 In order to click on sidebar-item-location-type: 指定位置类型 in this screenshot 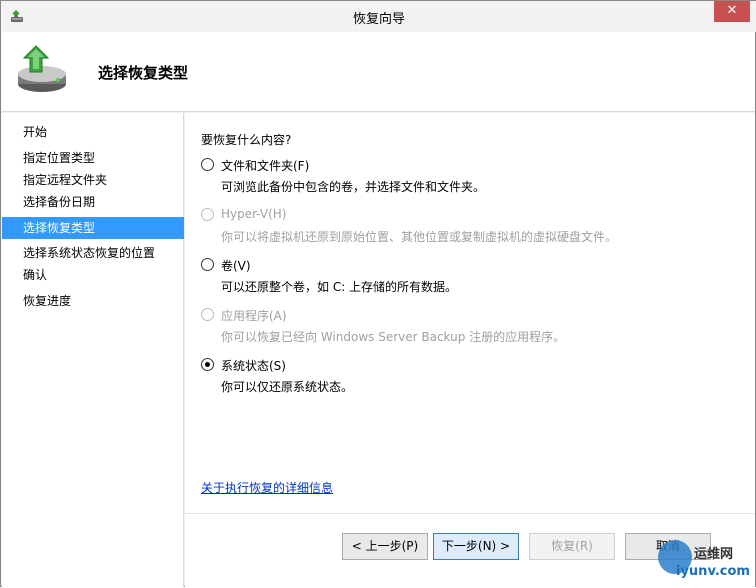, I will do `click(93, 158)`.